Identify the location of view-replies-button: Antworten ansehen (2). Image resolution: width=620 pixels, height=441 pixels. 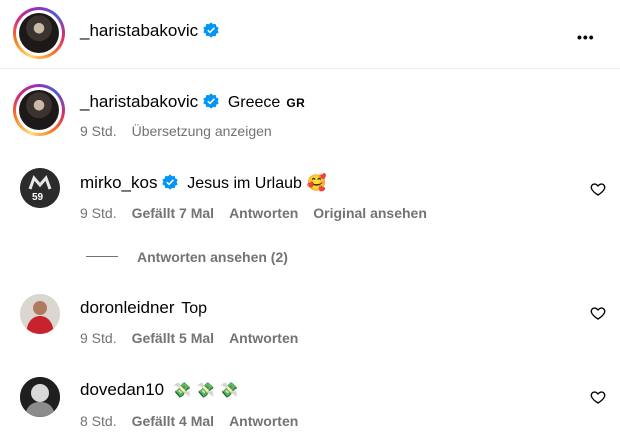
(212, 257).